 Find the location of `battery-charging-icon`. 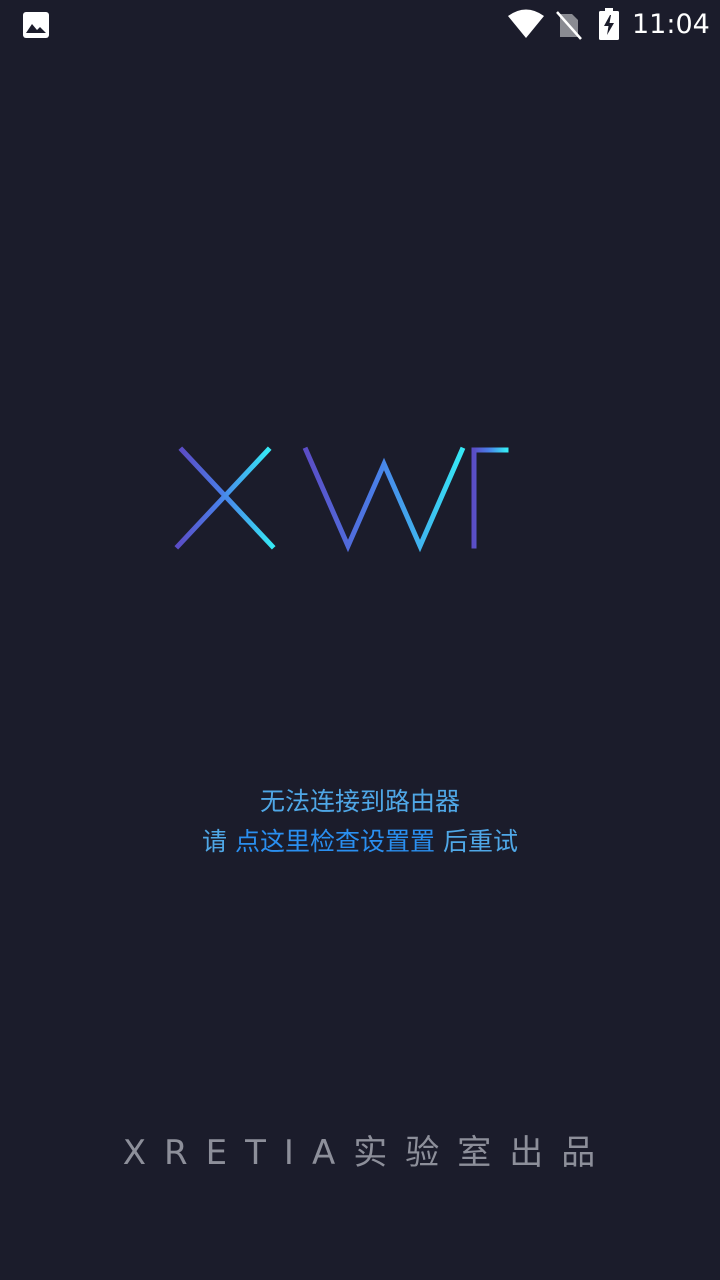

battery-charging-icon is located at coordinates (609, 24).